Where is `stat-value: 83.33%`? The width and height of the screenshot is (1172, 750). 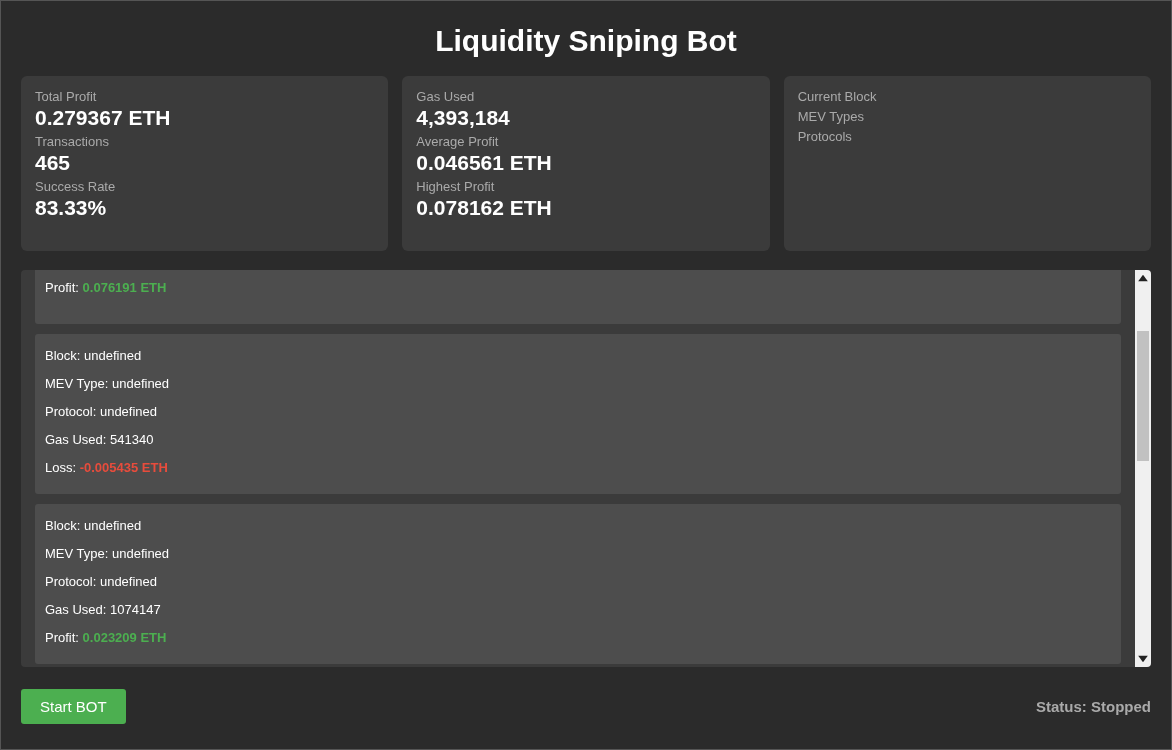 stat-value: 83.33% is located at coordinates (71, 208).